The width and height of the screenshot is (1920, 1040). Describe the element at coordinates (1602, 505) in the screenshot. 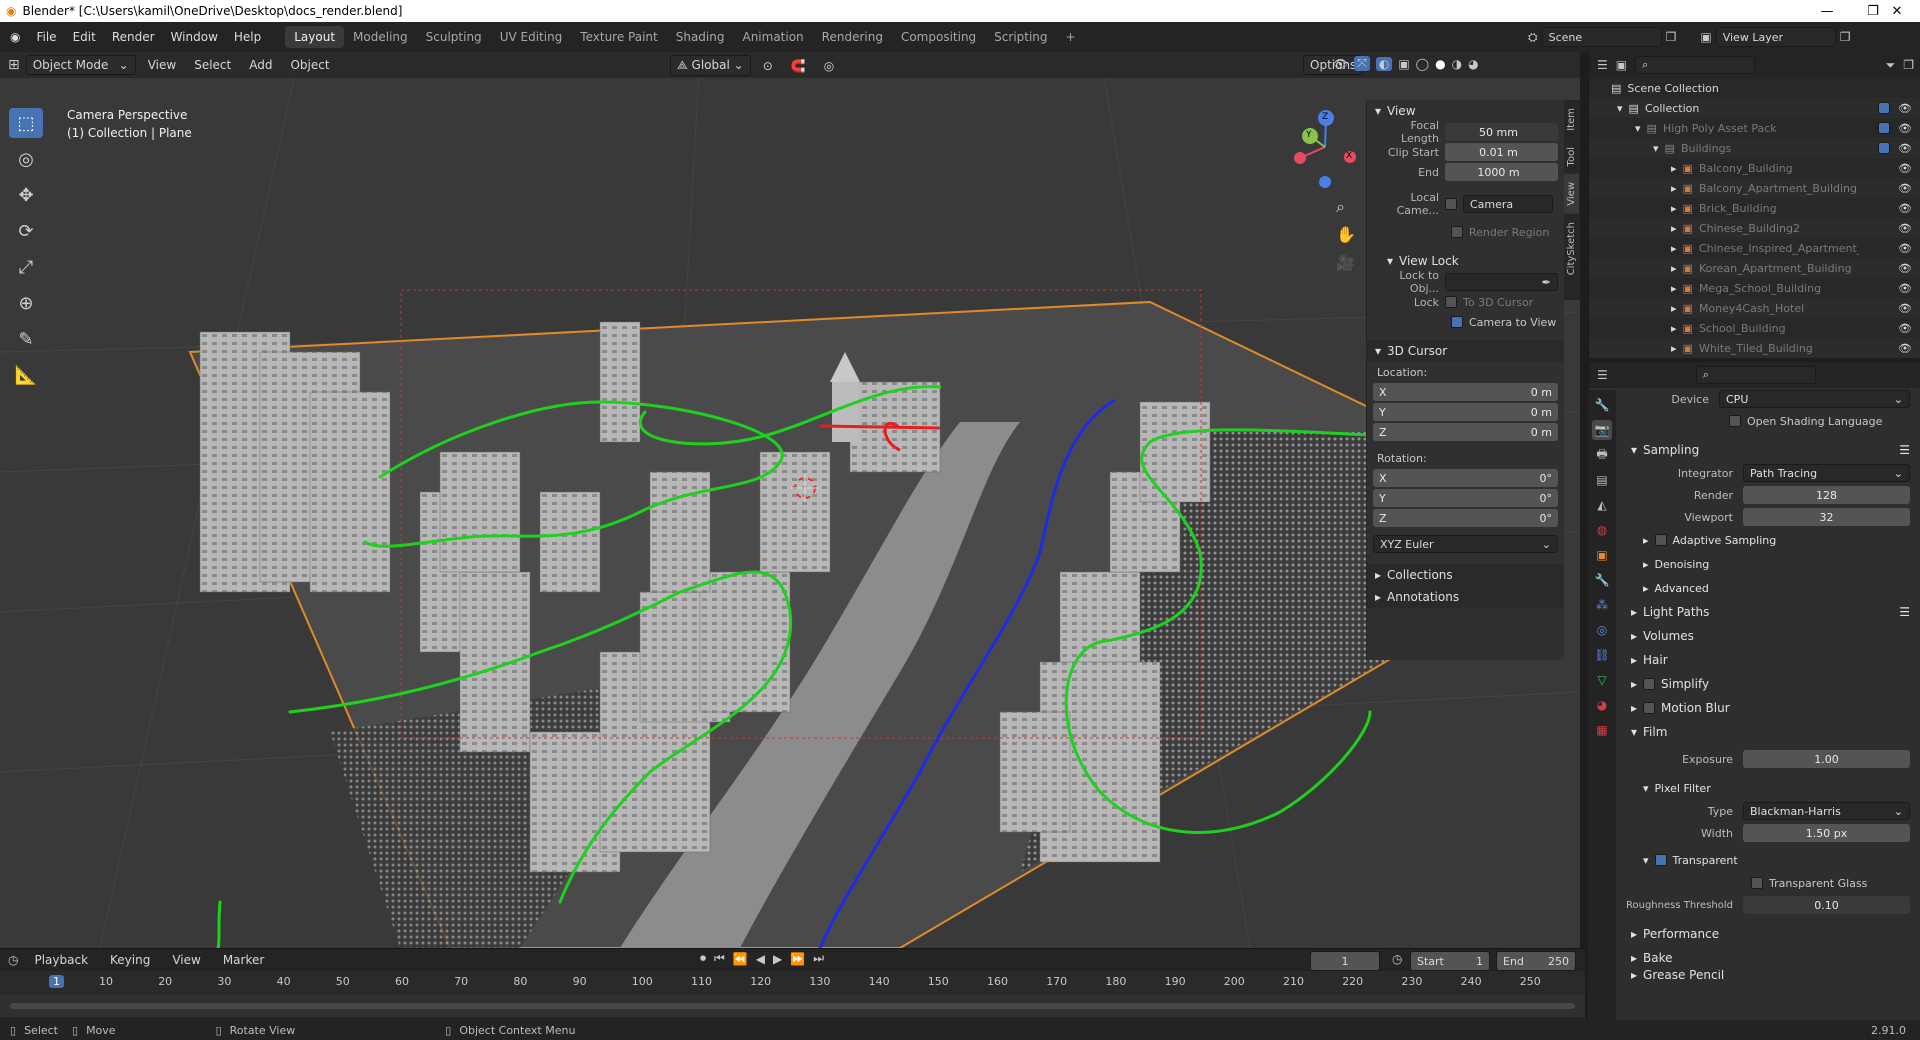

I see `scene-tab-icon: ◭` at that location.